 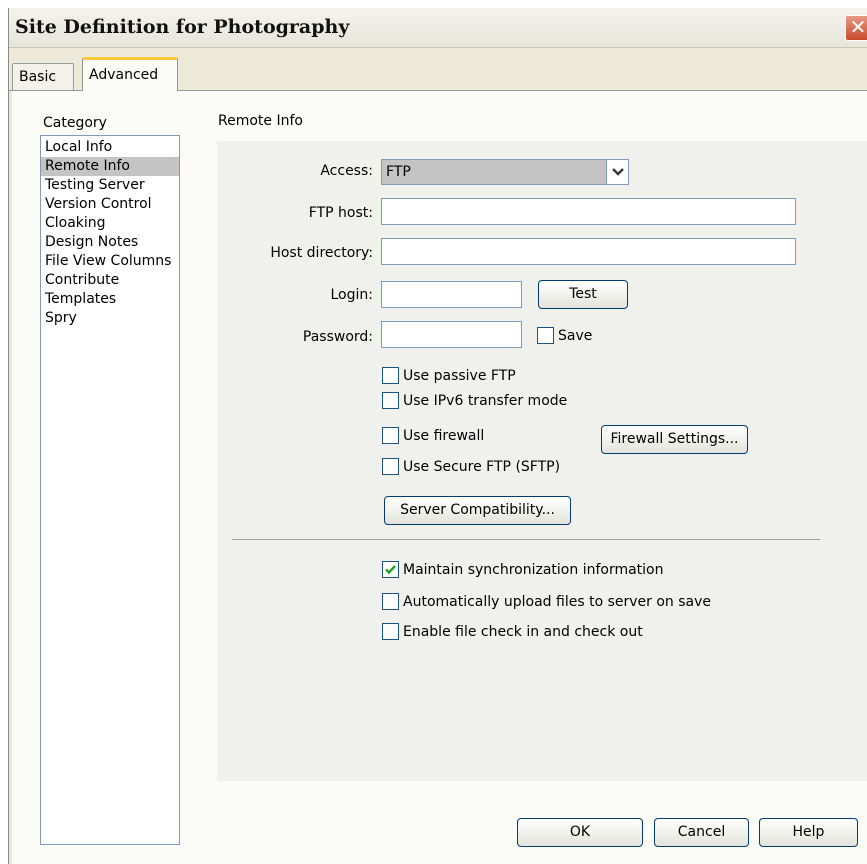 I want to click on ftp-host-input, so click(x=588, y=211).